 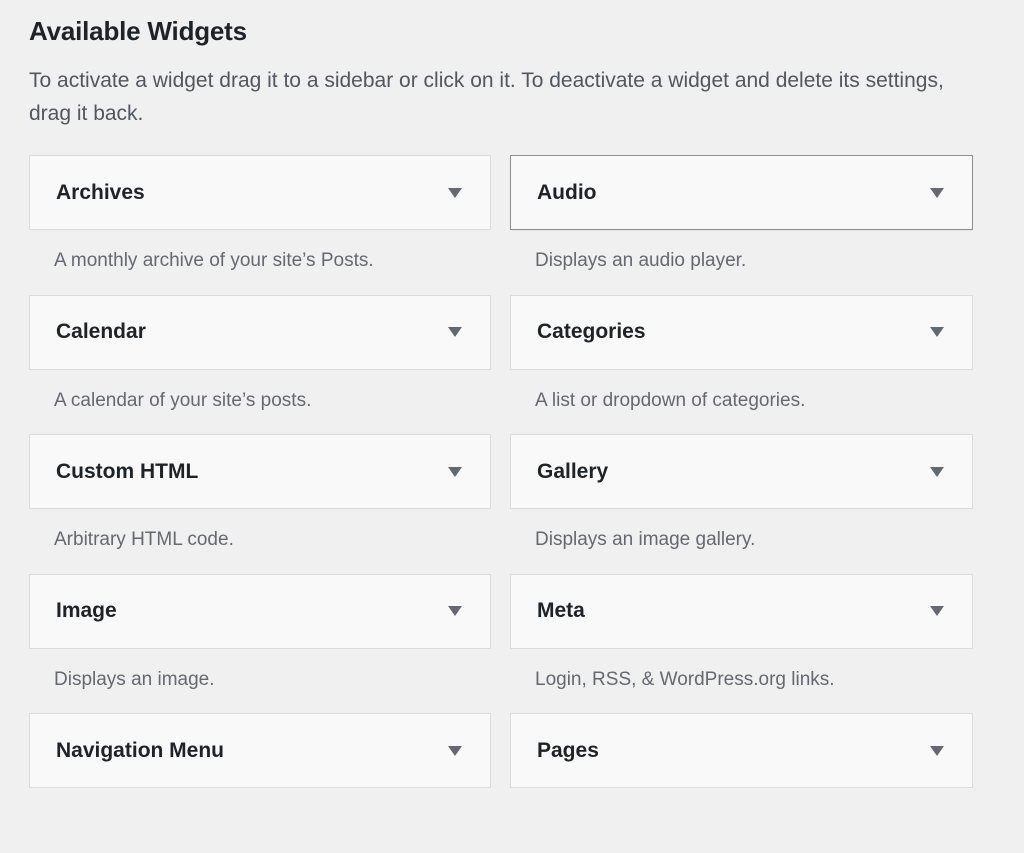 I want to click on widget-title: Gallery, so click(x=573, y=471).